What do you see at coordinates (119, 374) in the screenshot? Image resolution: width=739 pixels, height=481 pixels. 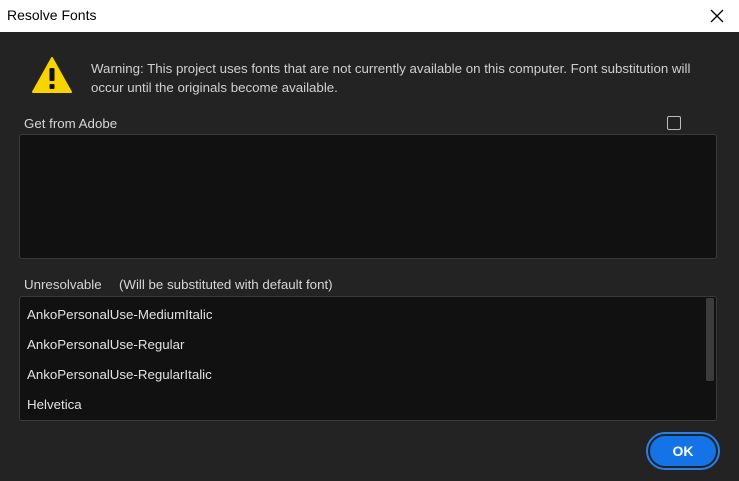 I see `list-item: AnkoPersonalUse-RegularItalic` at bounding box center [119, 374].